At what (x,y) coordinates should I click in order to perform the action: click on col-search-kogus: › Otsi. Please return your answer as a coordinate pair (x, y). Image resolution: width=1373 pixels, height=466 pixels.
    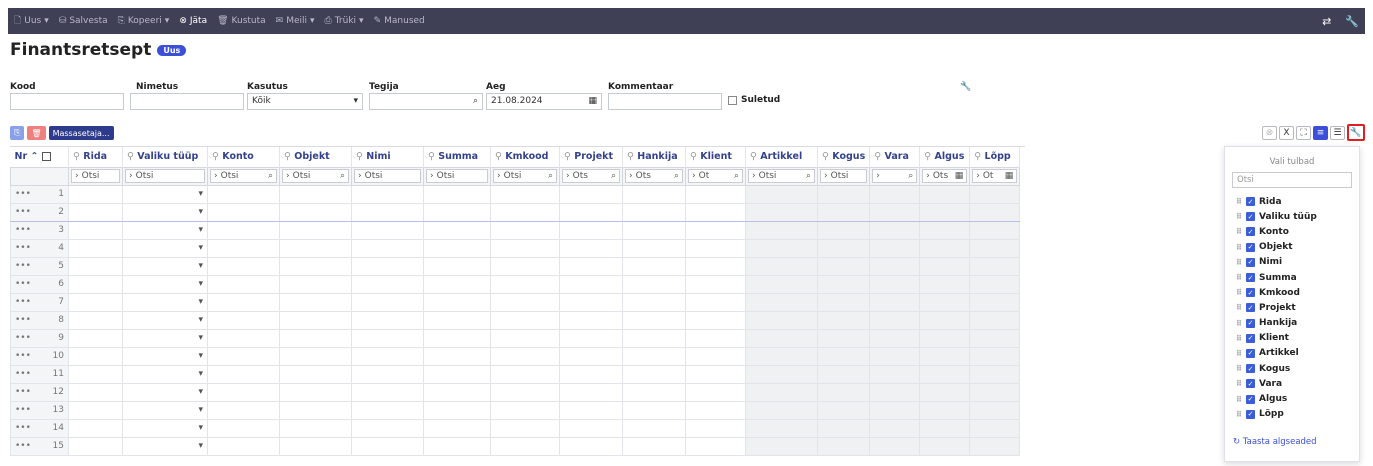
    Looking at the image, I should click on (843, 176).